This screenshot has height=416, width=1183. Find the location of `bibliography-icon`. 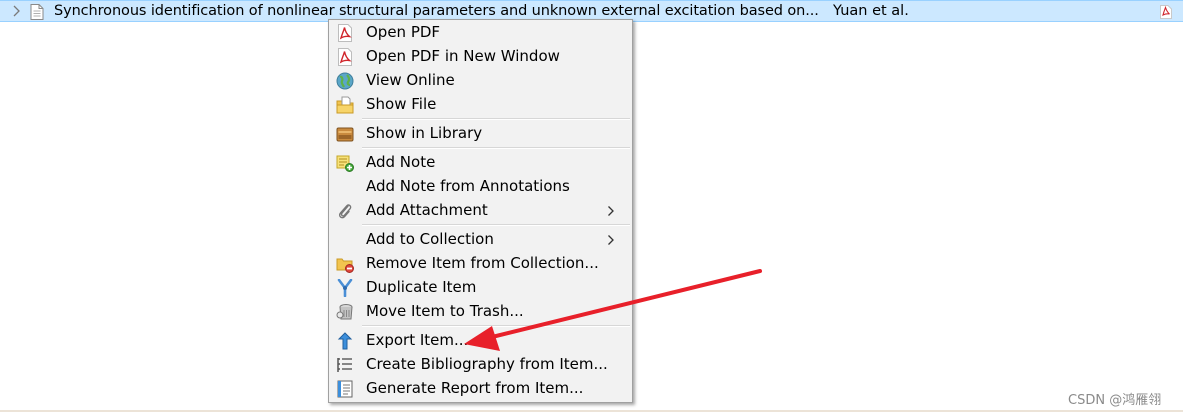

bibliography-icon is located at coordinates (344, 365).